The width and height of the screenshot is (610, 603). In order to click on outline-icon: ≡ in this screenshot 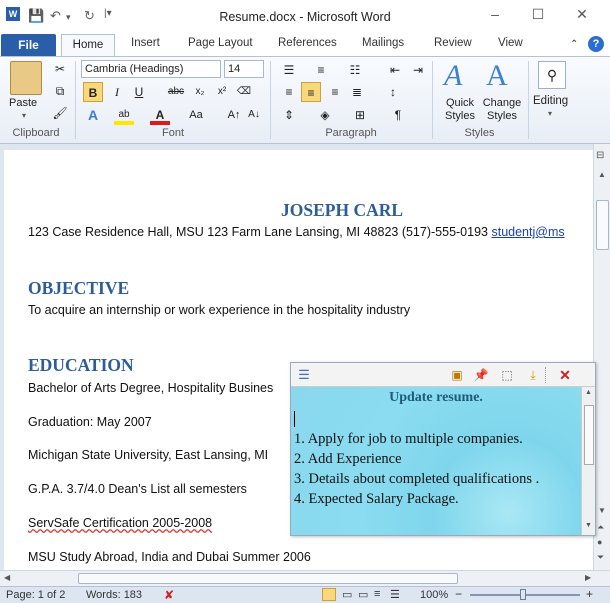, I will do `click(377, 594)`.